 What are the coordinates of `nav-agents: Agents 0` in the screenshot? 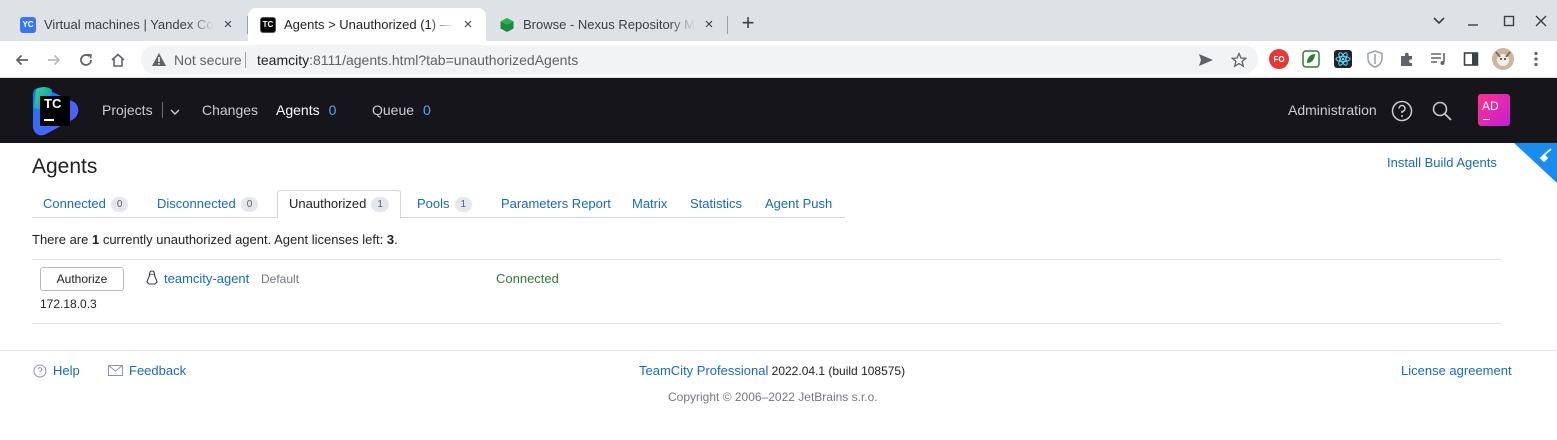 It's located at (306, 110).